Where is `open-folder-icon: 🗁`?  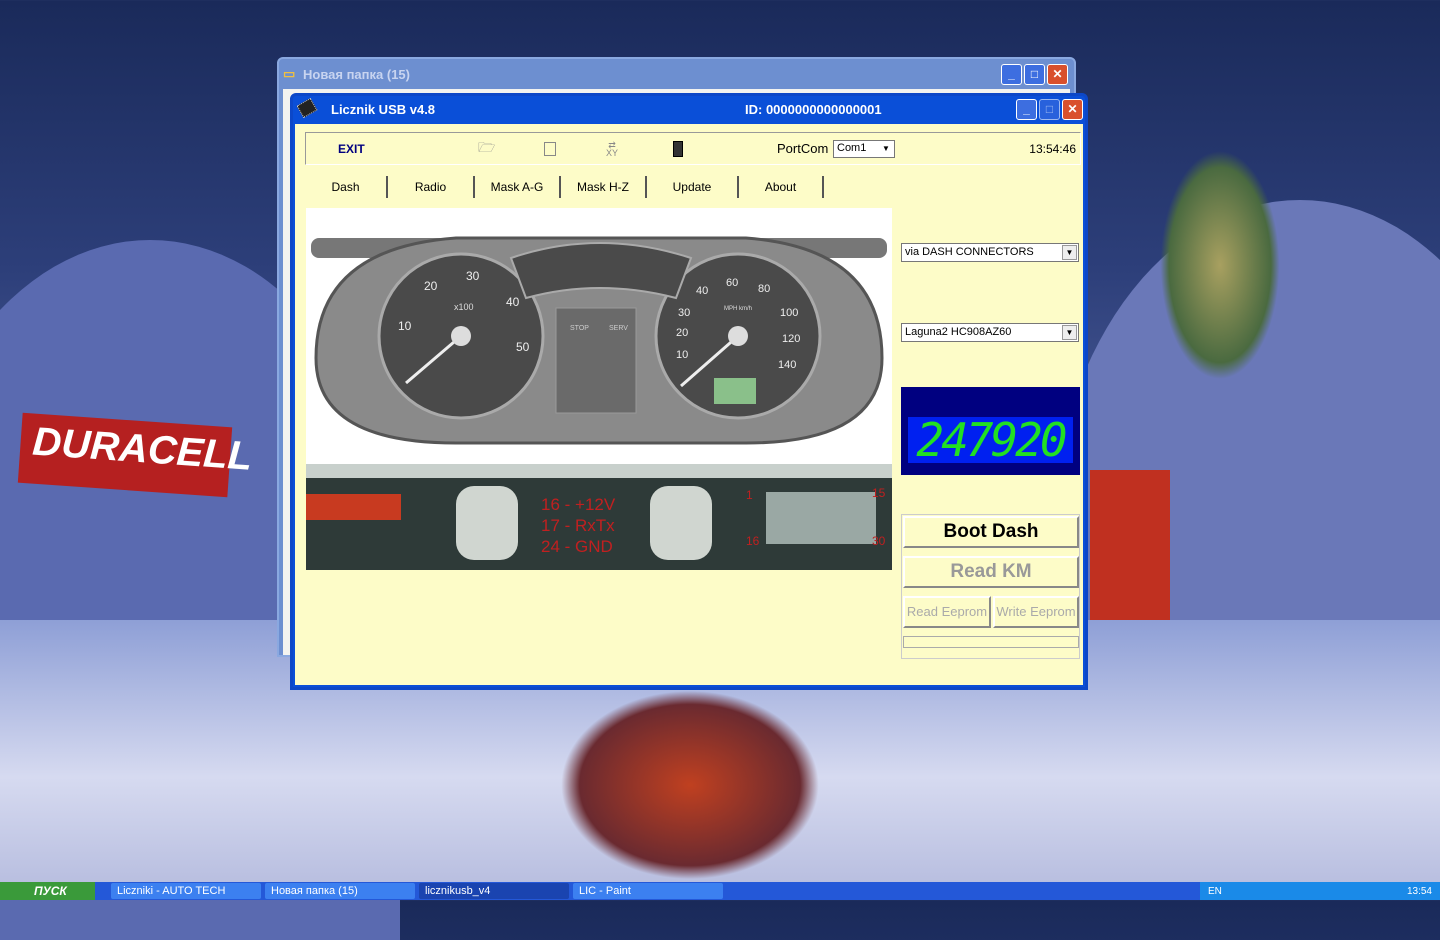
open-folder-icon: 🗁 is located at coordinates (486, 149).